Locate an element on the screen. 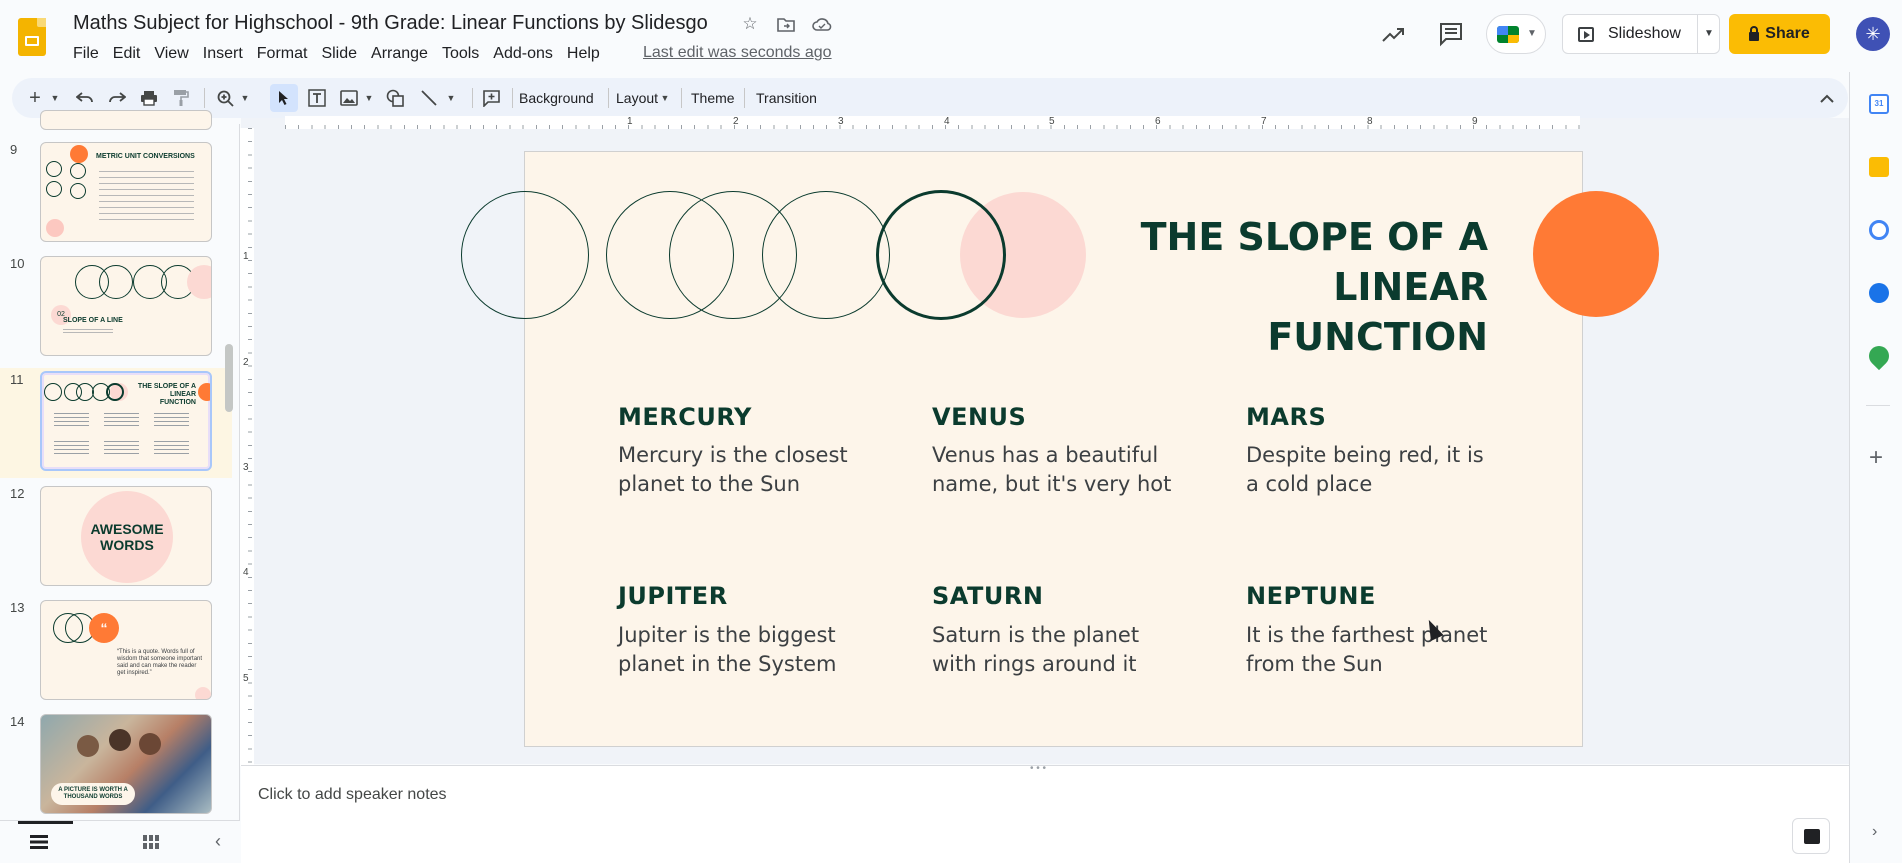  planet-name: VENUS is located at coordinates (979, 417).